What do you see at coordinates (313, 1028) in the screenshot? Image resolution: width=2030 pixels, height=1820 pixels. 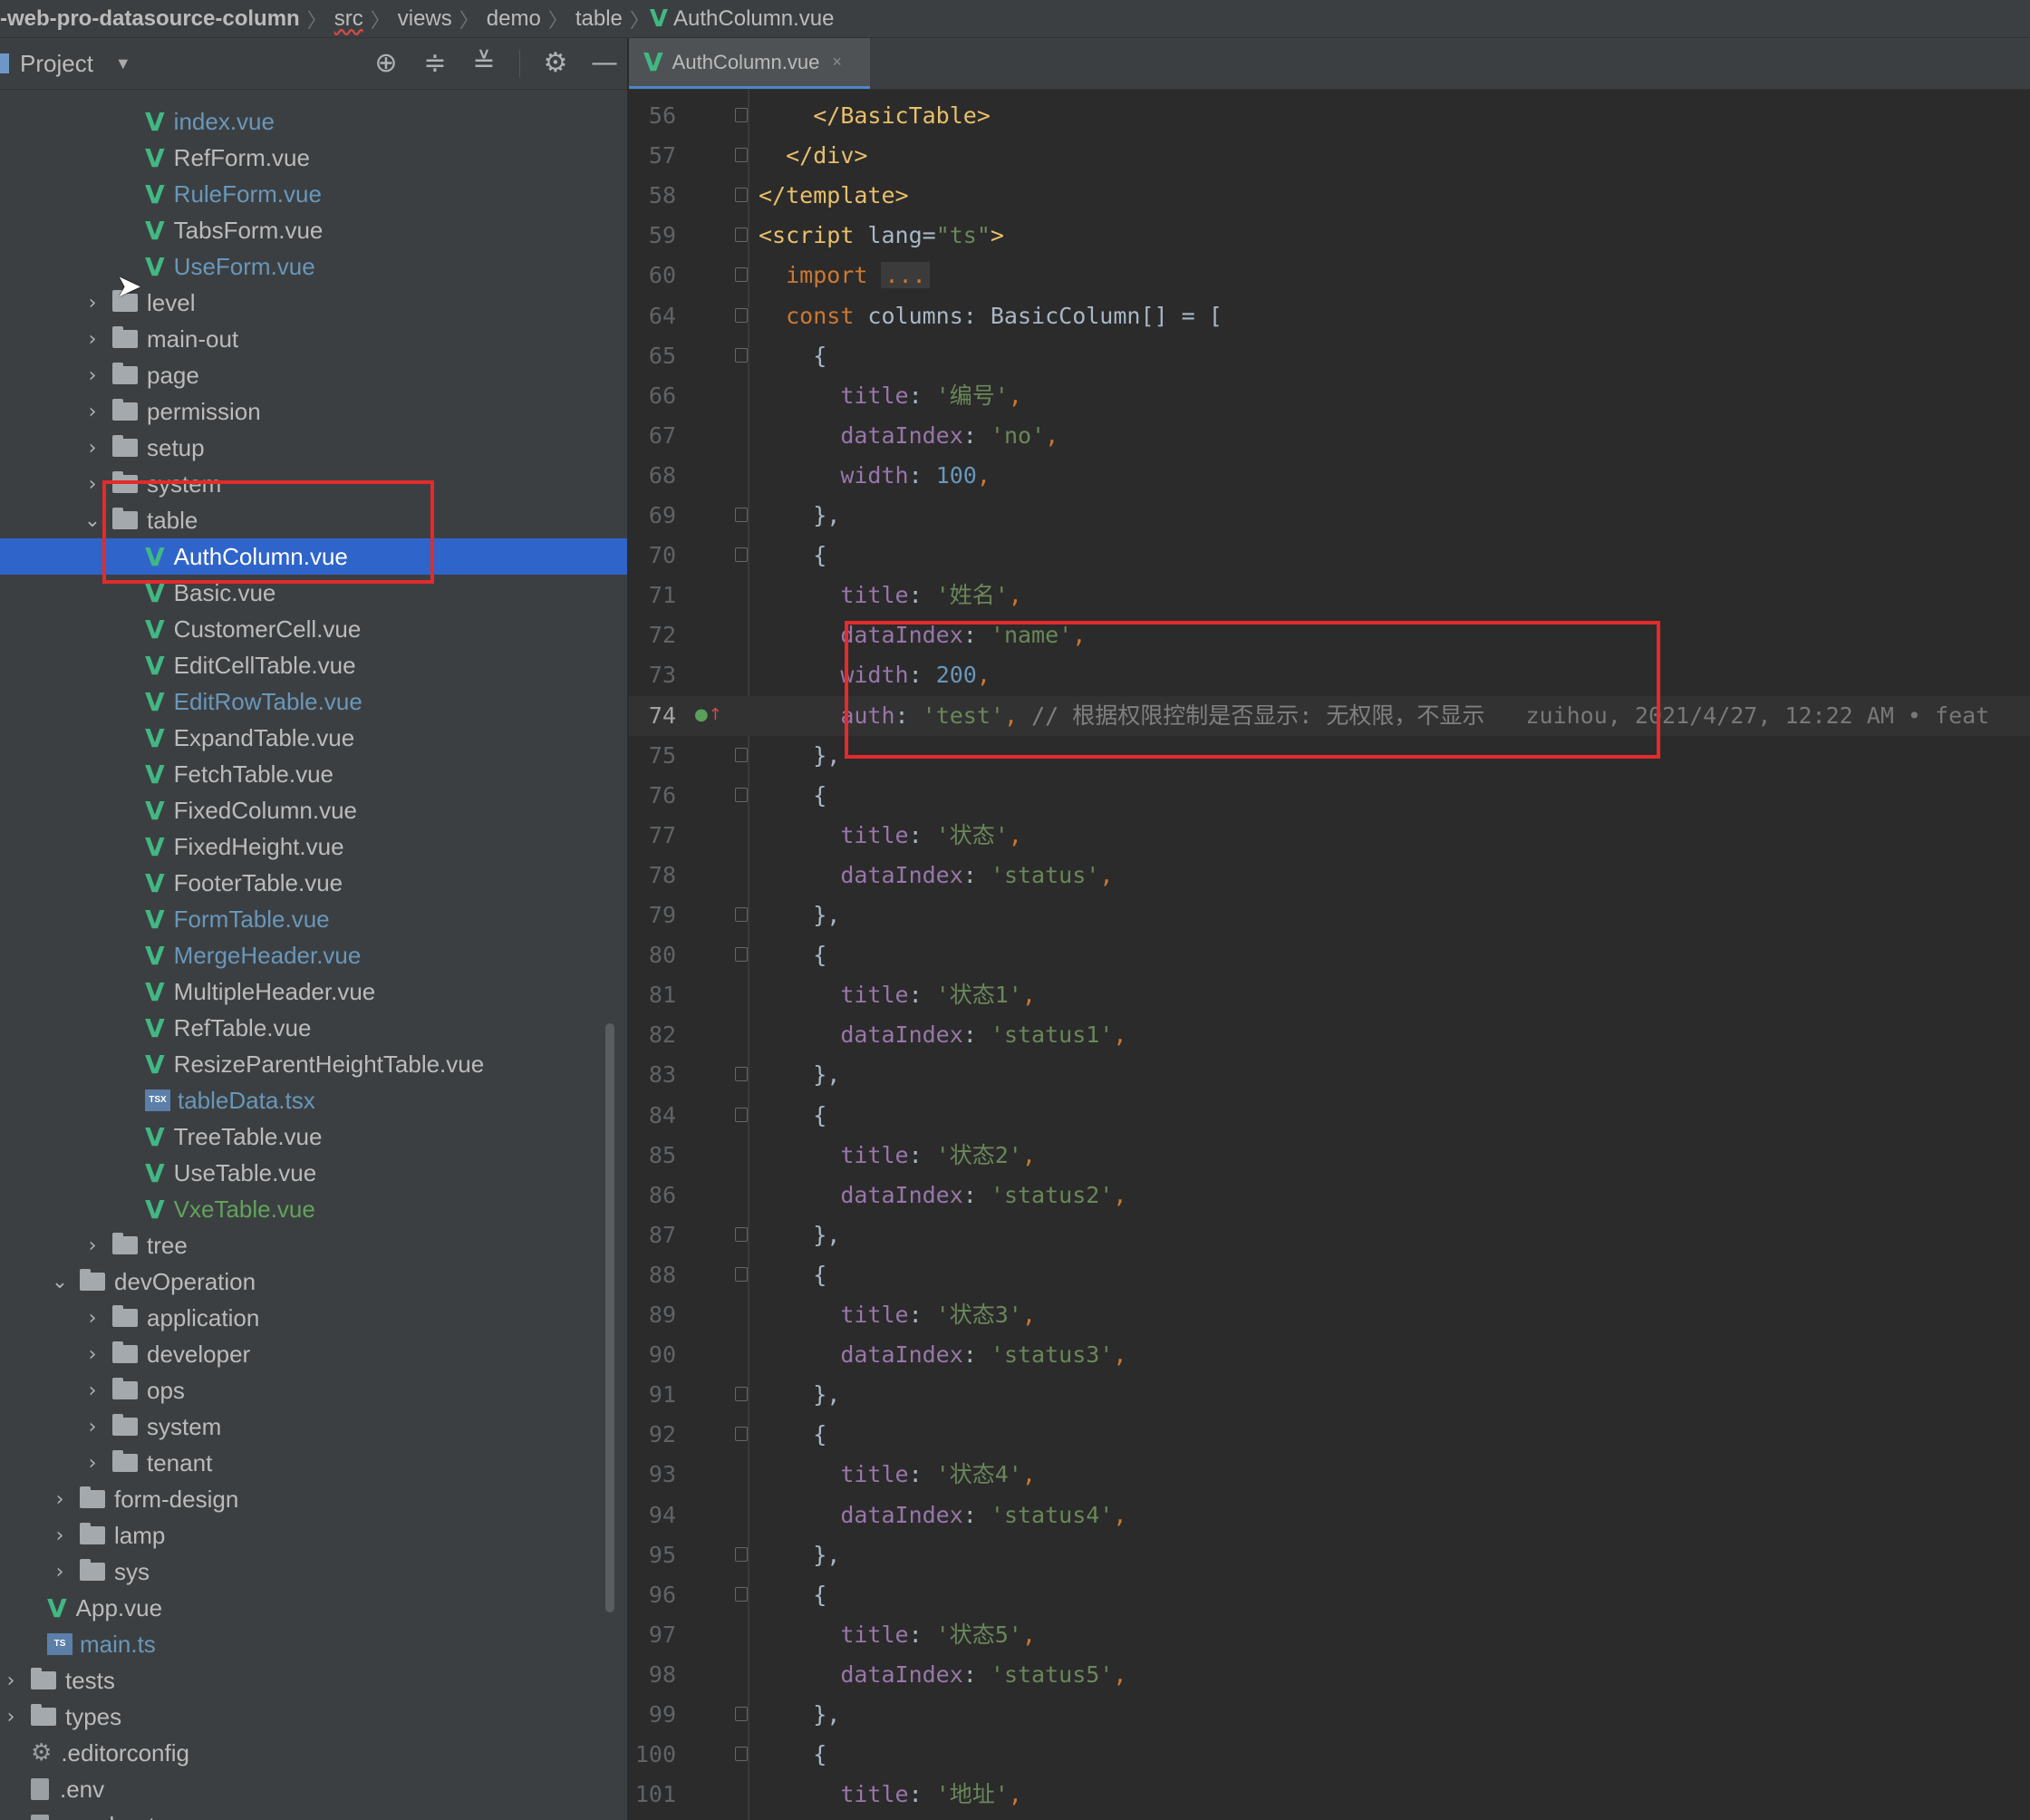 I see `tree-file: V RefTable.vue` at bounding box center [313, 1028].